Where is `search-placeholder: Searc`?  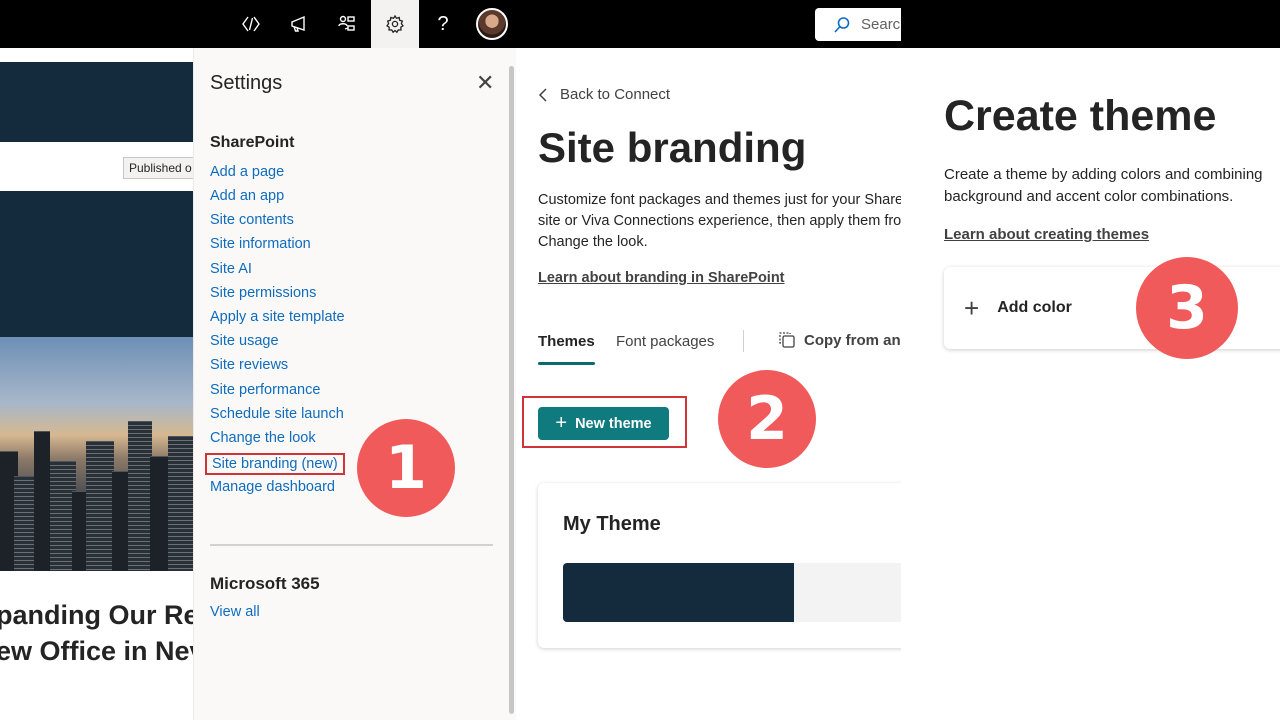
search-placeholder: Searc is located at coordinates (881, 24).